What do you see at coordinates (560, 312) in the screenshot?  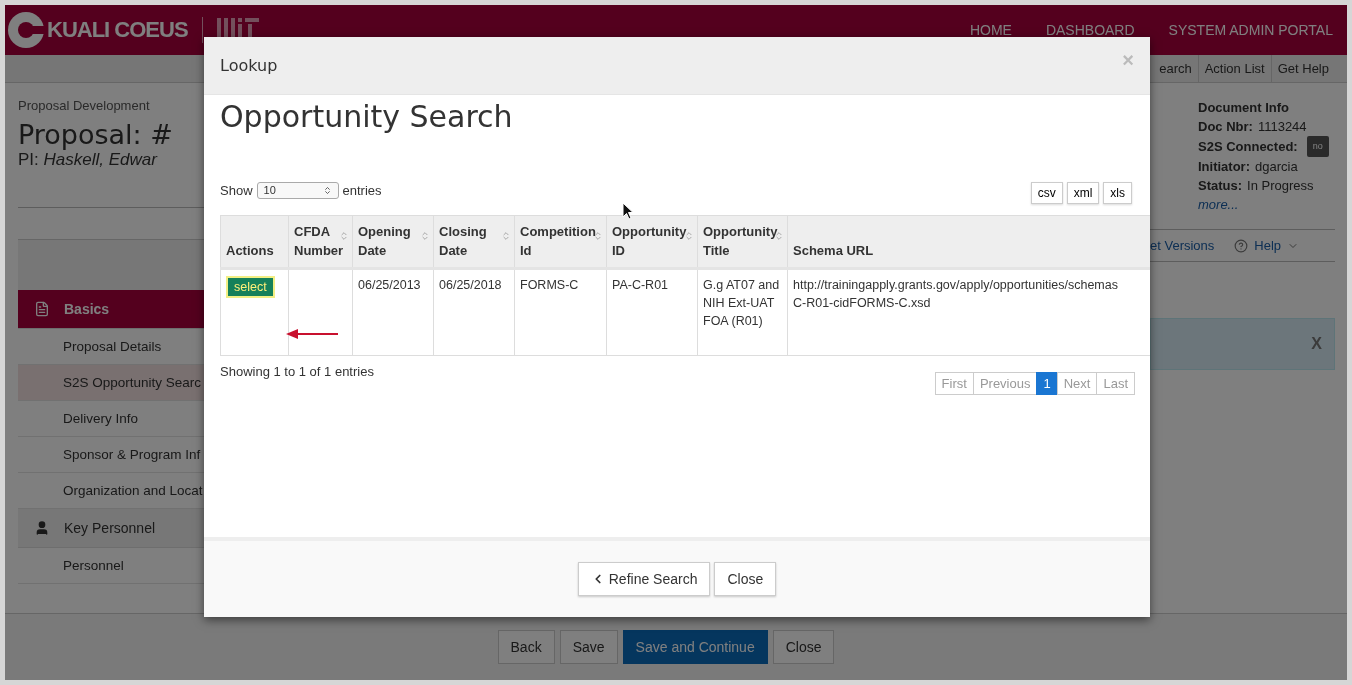 I see `table-cell: FORMS-C` at bounding box center [560, 312].